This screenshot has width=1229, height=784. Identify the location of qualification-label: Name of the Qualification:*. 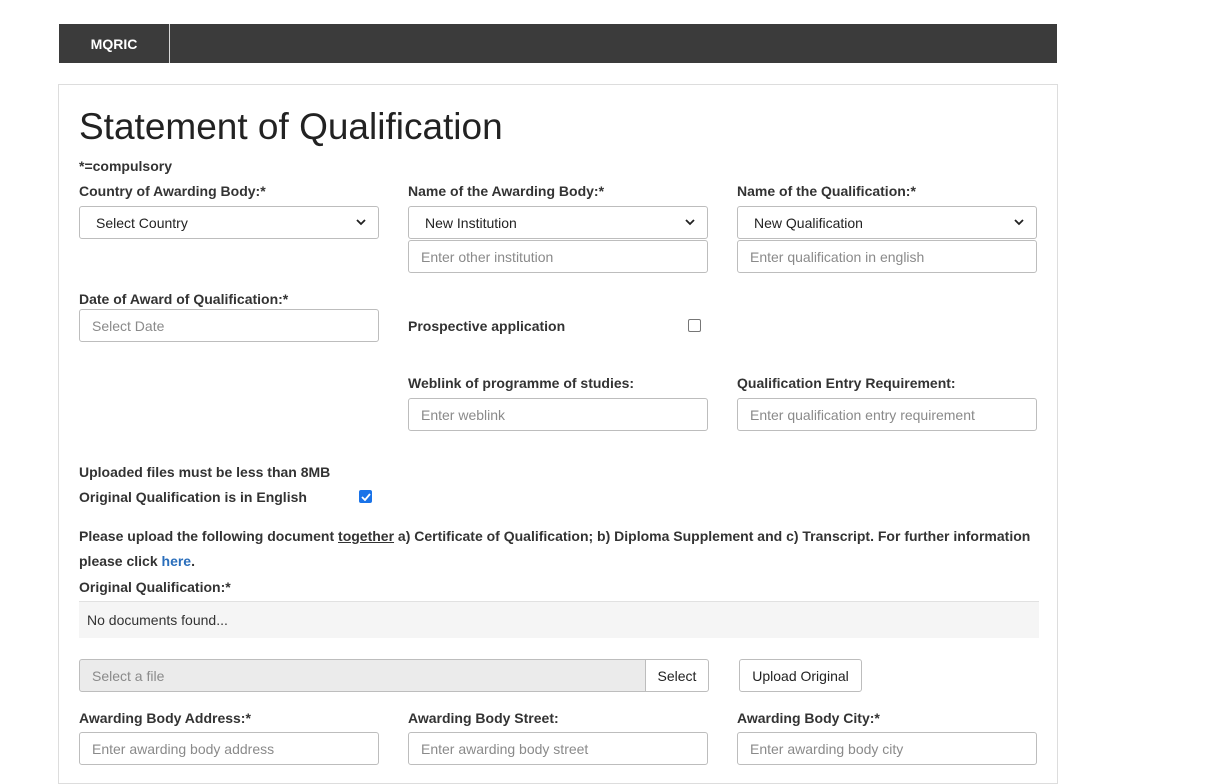
(826, 191).